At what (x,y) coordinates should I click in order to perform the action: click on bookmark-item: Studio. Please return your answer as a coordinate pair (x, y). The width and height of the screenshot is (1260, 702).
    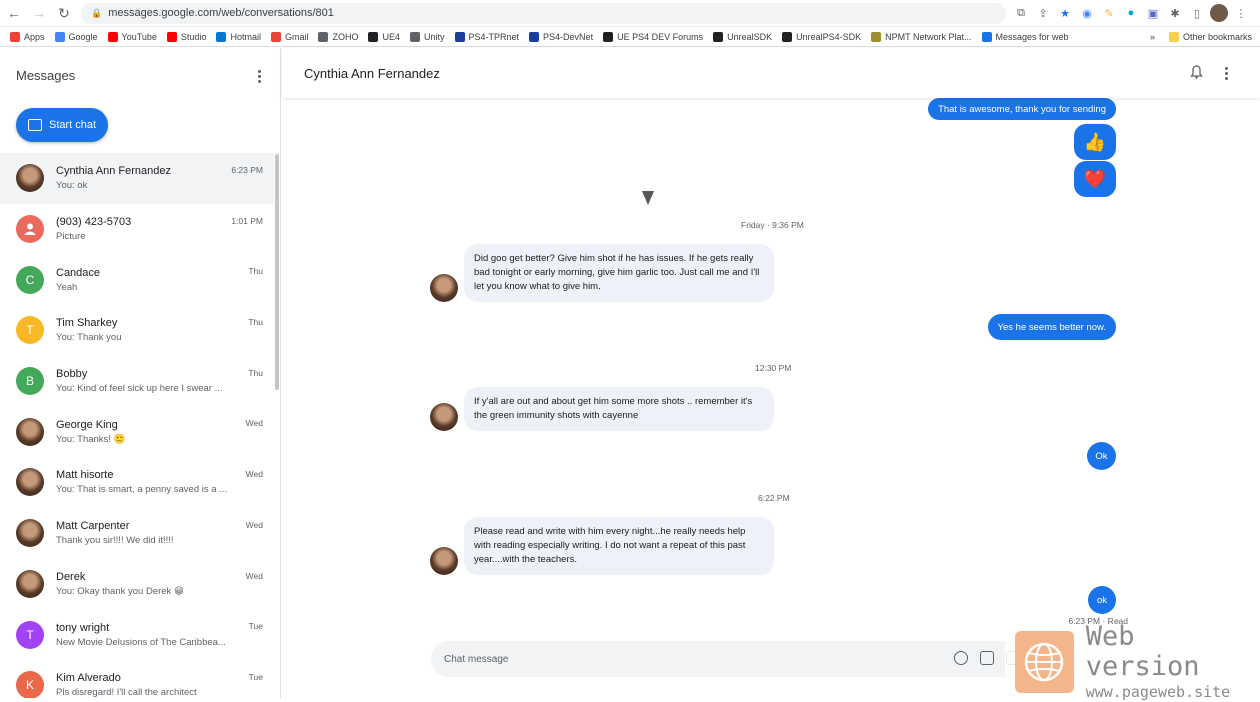
    Looking at the image, I should click on (186, 36).